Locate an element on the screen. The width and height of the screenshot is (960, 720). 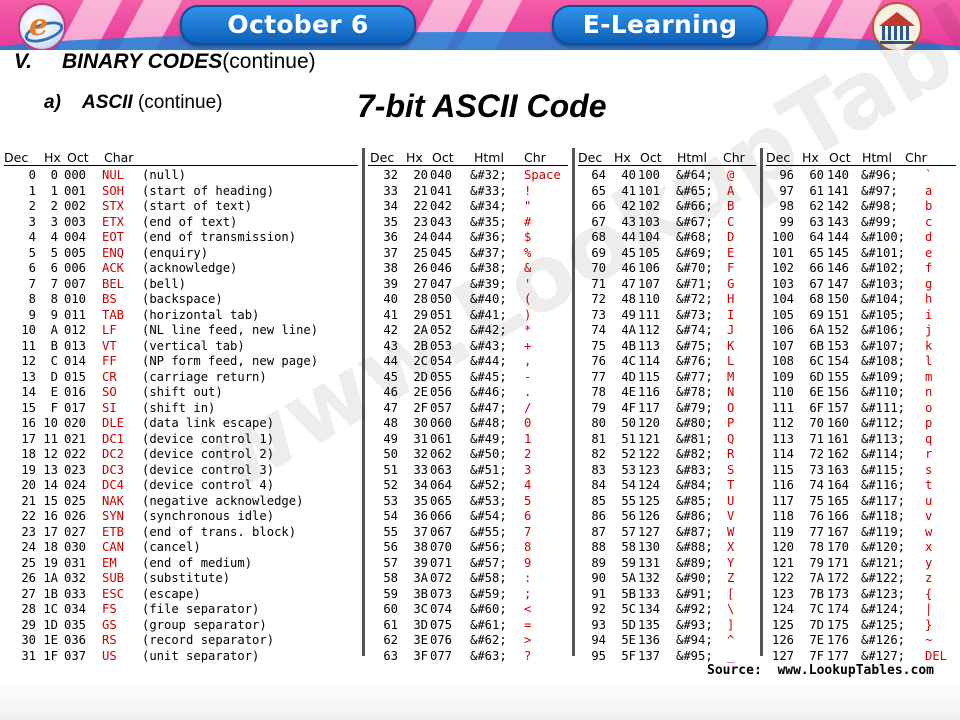
hex-cell: 57 is located at coordinates (628, 531).